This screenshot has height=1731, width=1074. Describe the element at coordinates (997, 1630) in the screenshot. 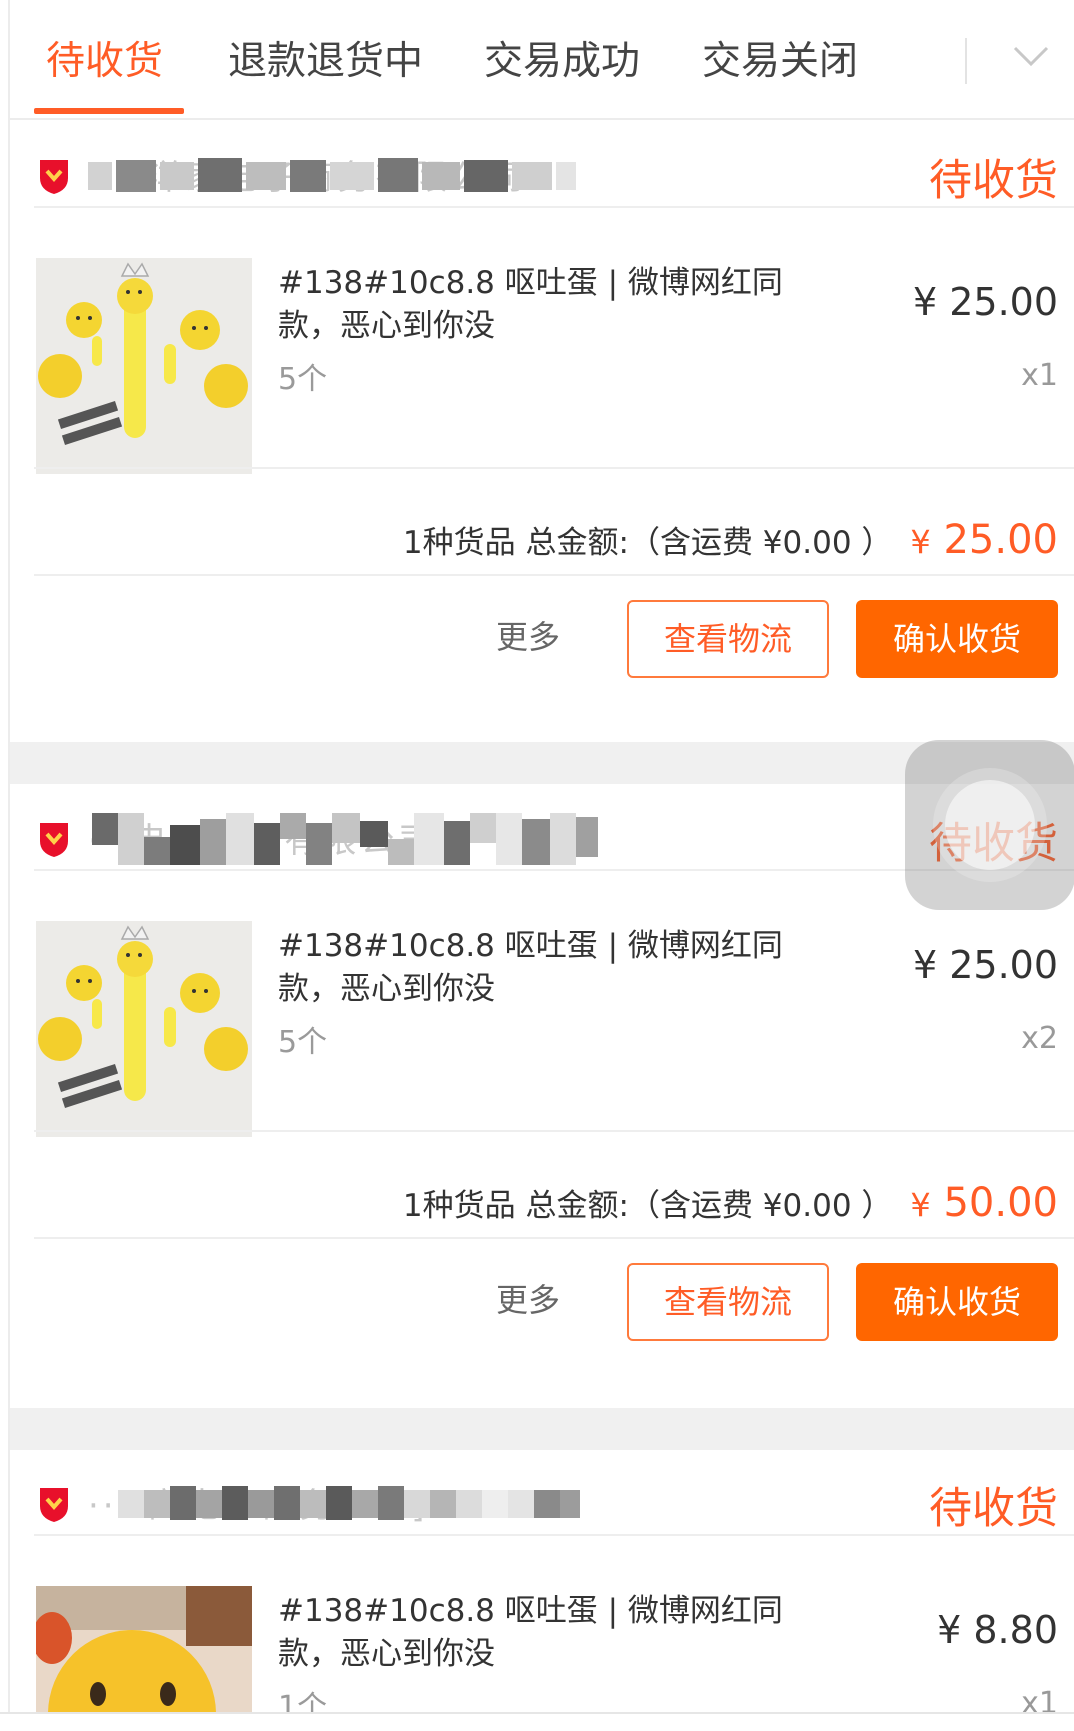

I see `product-price: ¥ 8.80` at that location.